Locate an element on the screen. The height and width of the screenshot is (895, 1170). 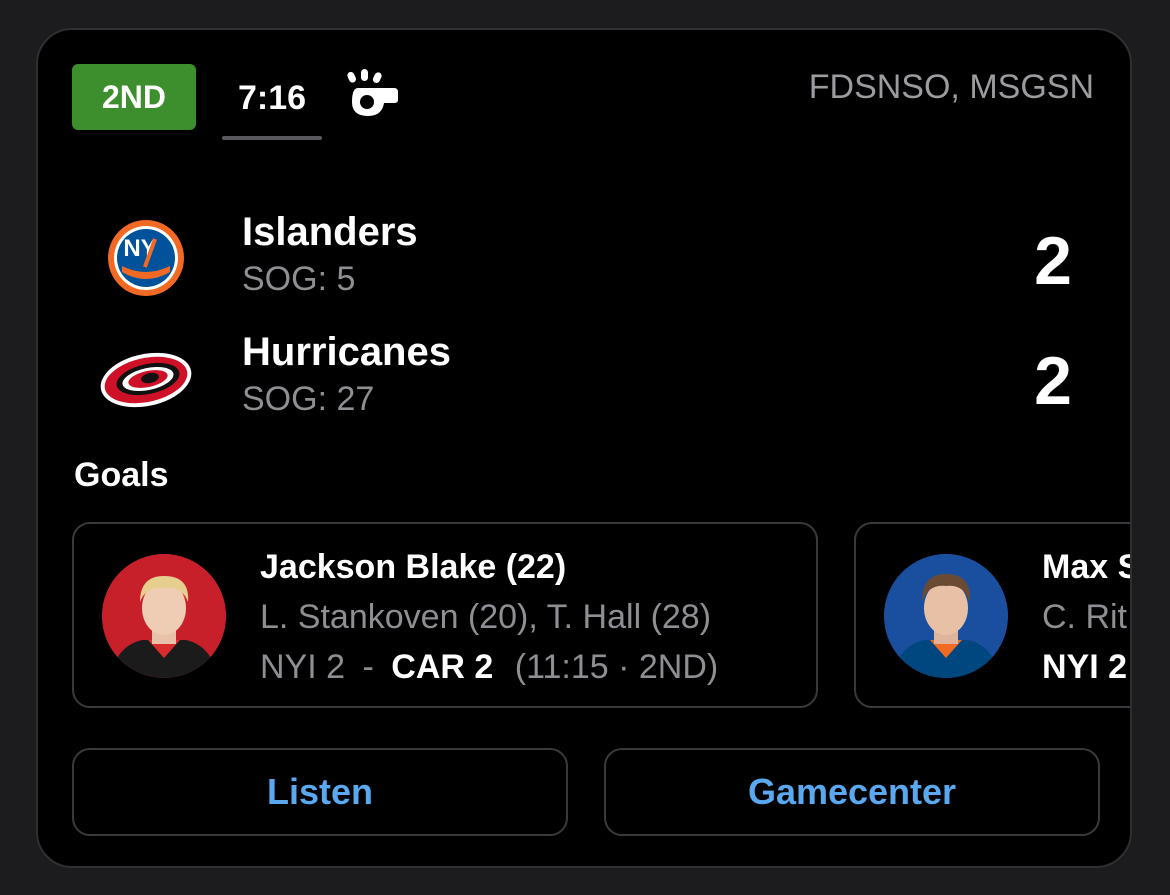
goal-time: (11:15 · 2ND) is located at coordinates (616, 667).